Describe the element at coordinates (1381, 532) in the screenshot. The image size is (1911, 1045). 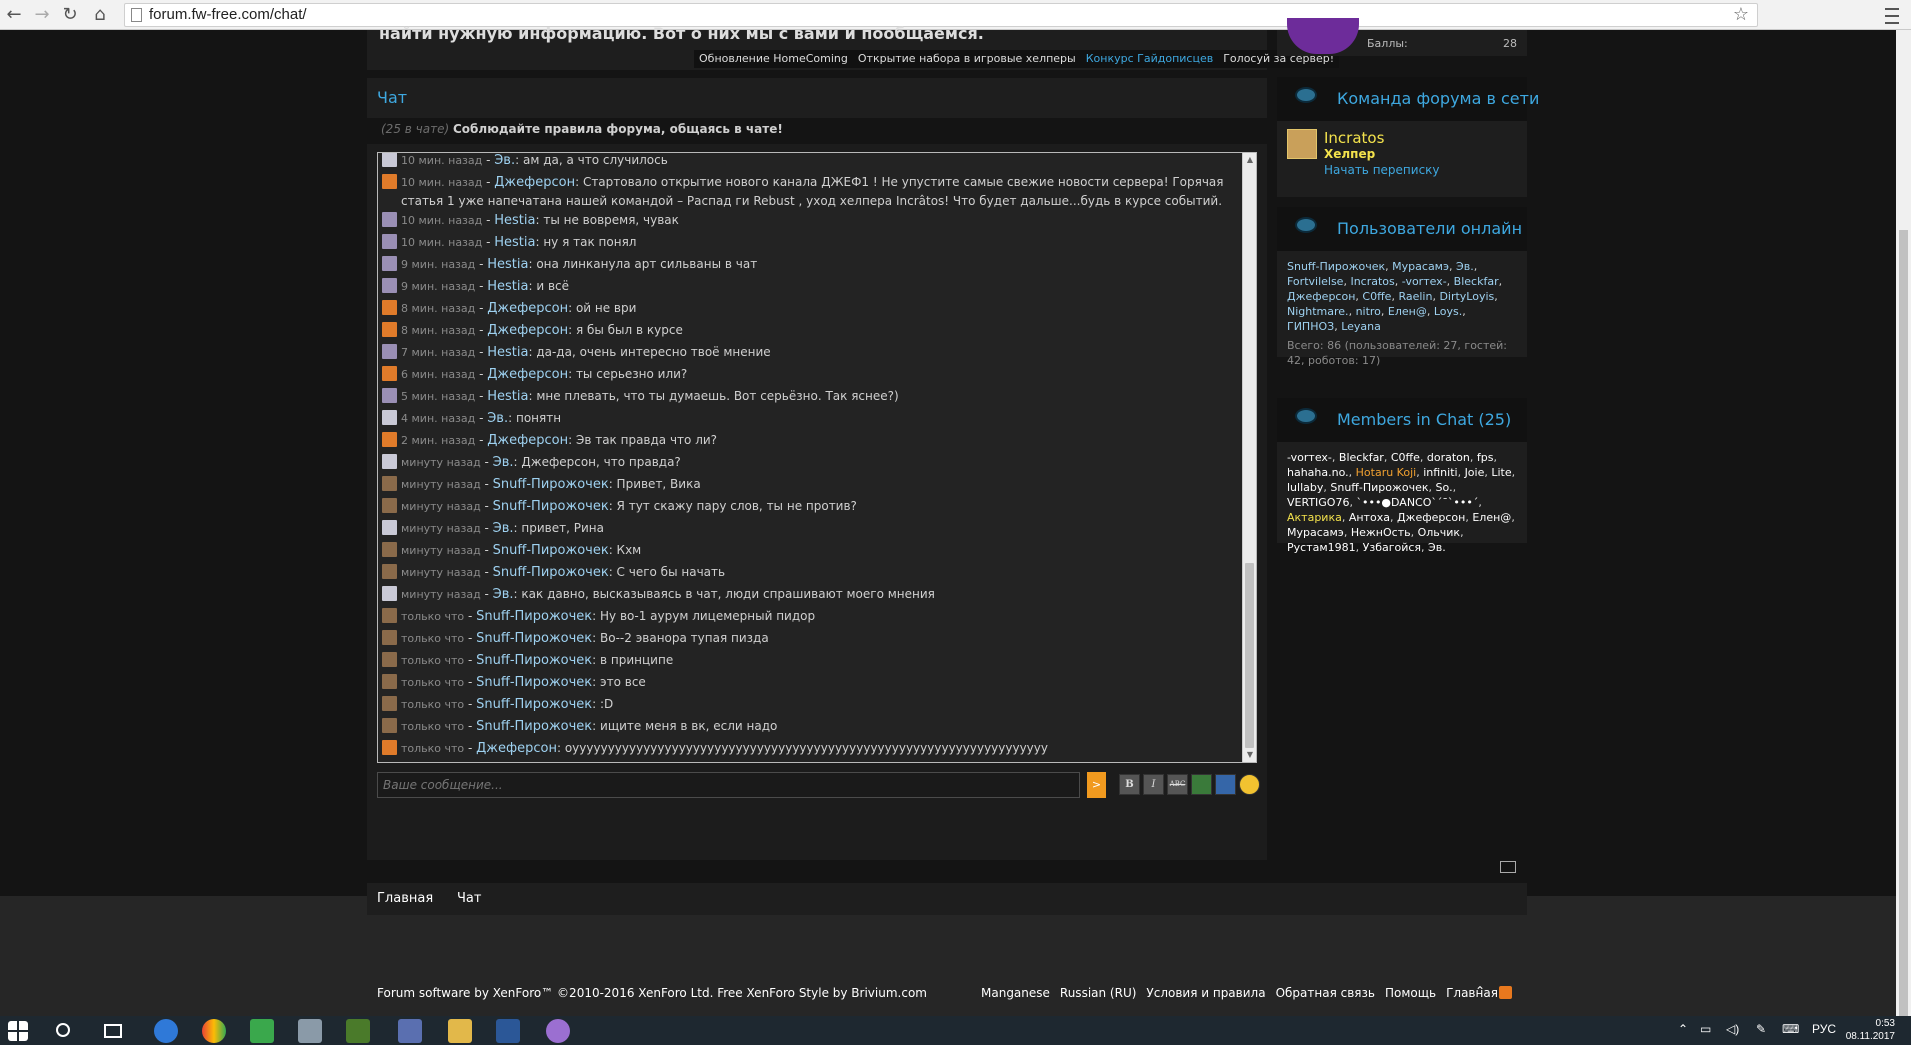
I see `chat-member-link: НежнОсть` at that location.